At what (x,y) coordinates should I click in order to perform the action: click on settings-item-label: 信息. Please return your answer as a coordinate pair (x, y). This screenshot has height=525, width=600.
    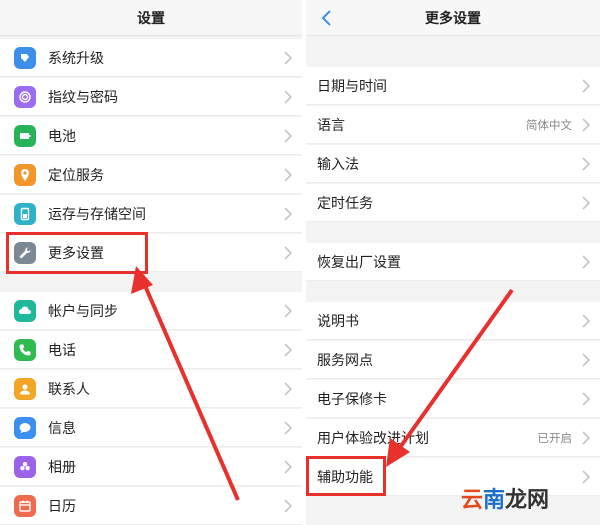
    Looking at the image, I should click on (62, 428).